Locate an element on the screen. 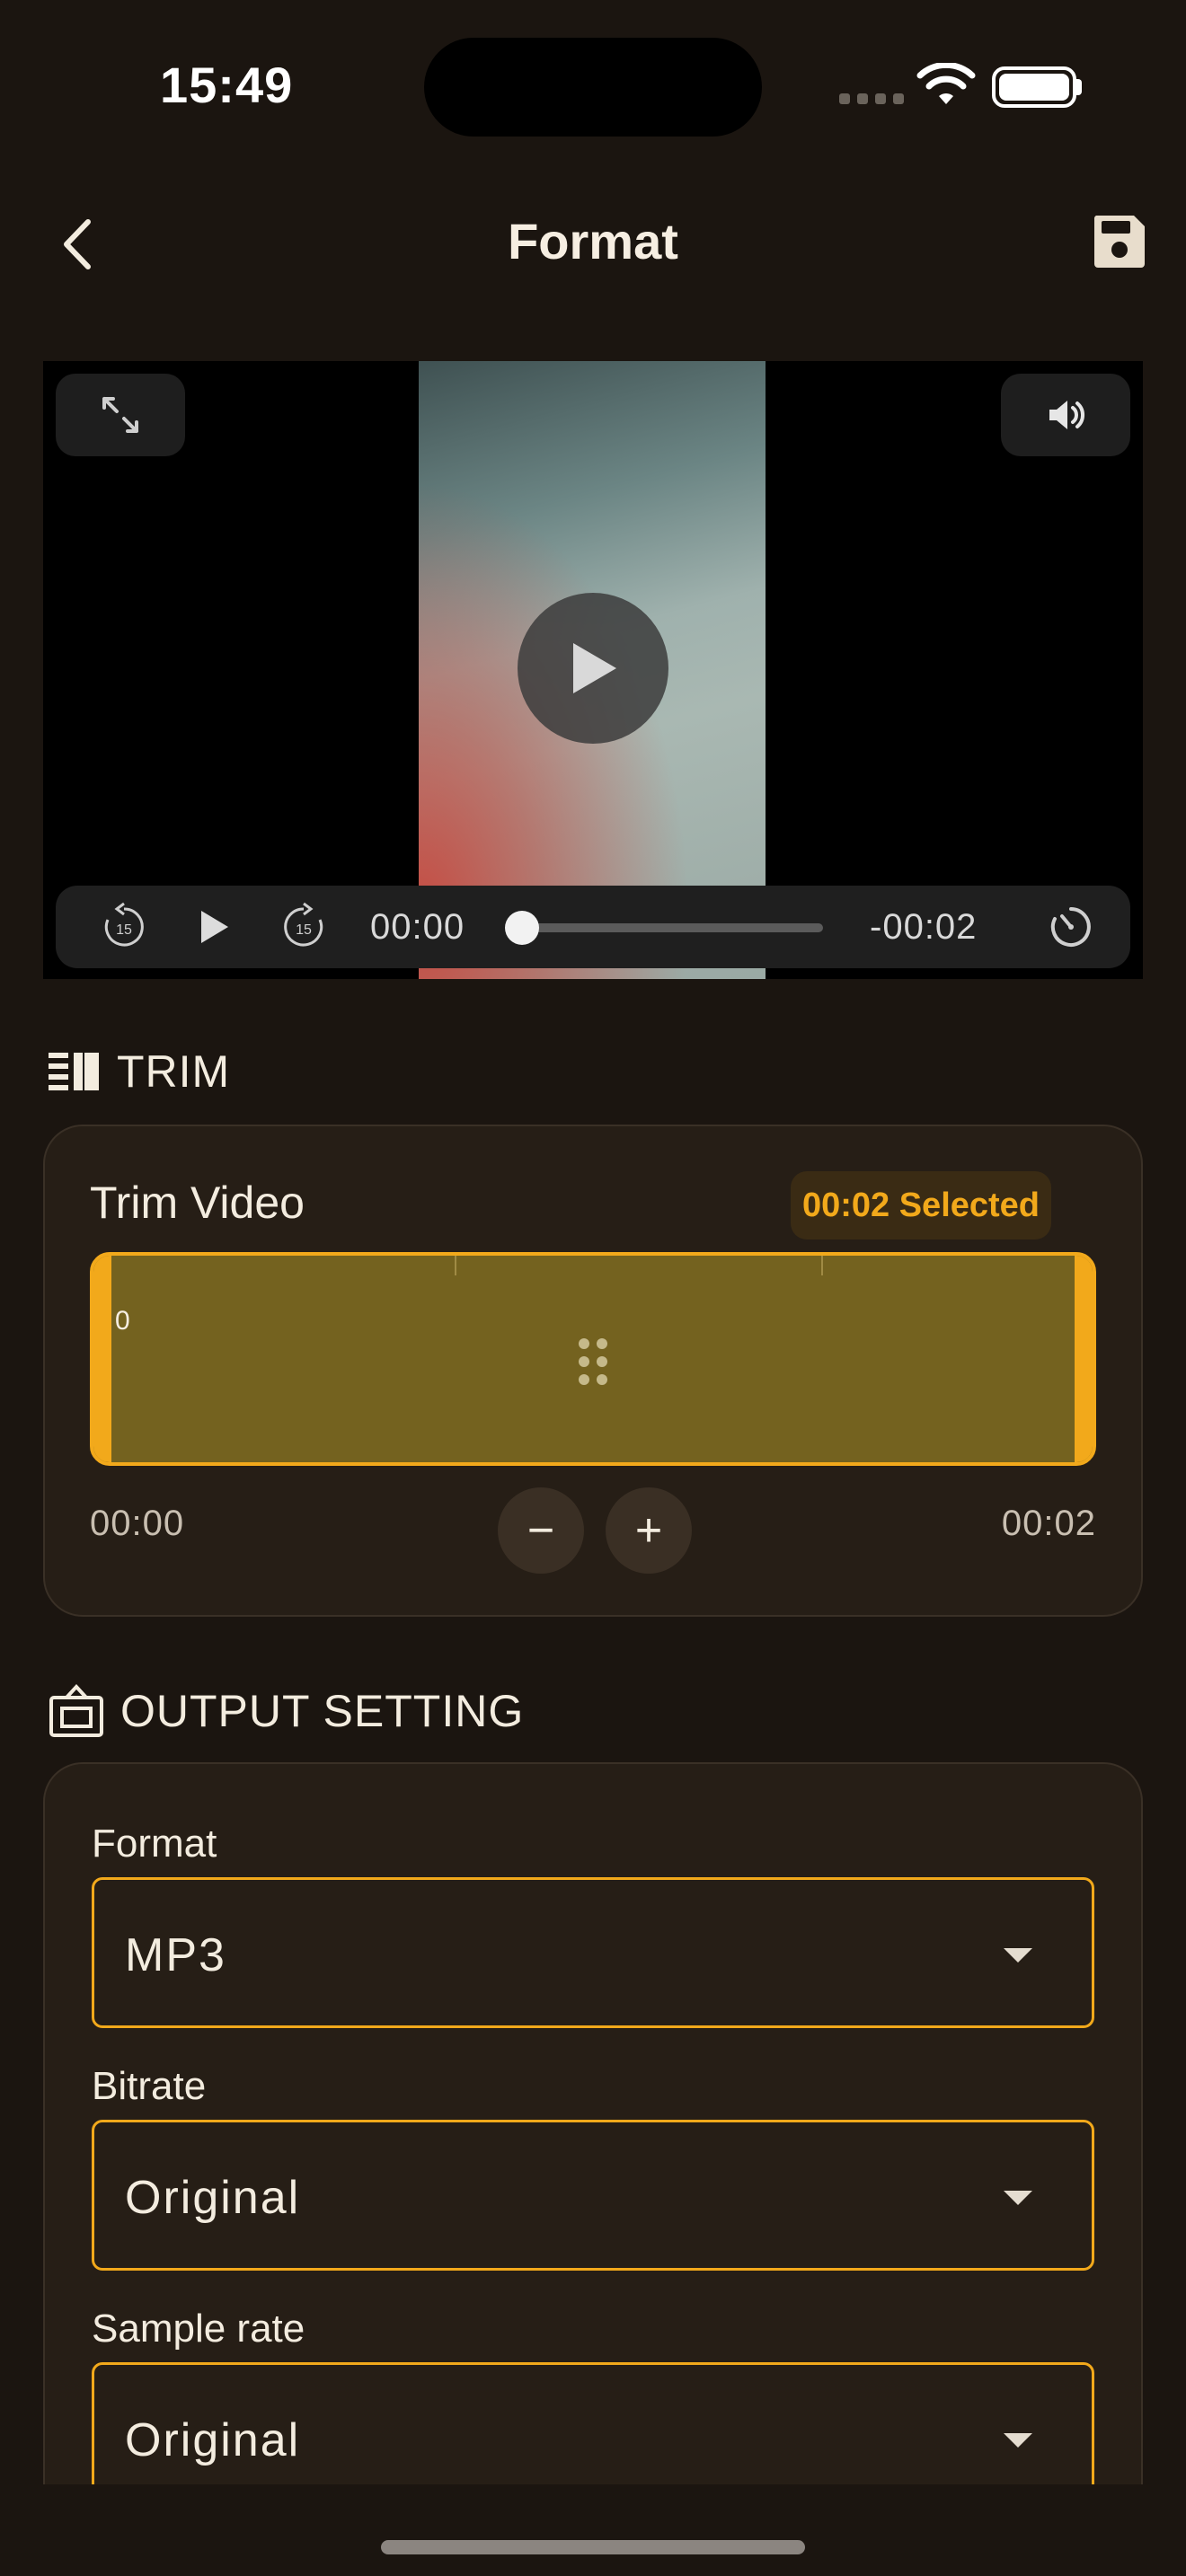 Image resolution: width=1186 pixels, height=2576 pixels. trim-range-bar: 0 is located at coordinates (593, 1359).